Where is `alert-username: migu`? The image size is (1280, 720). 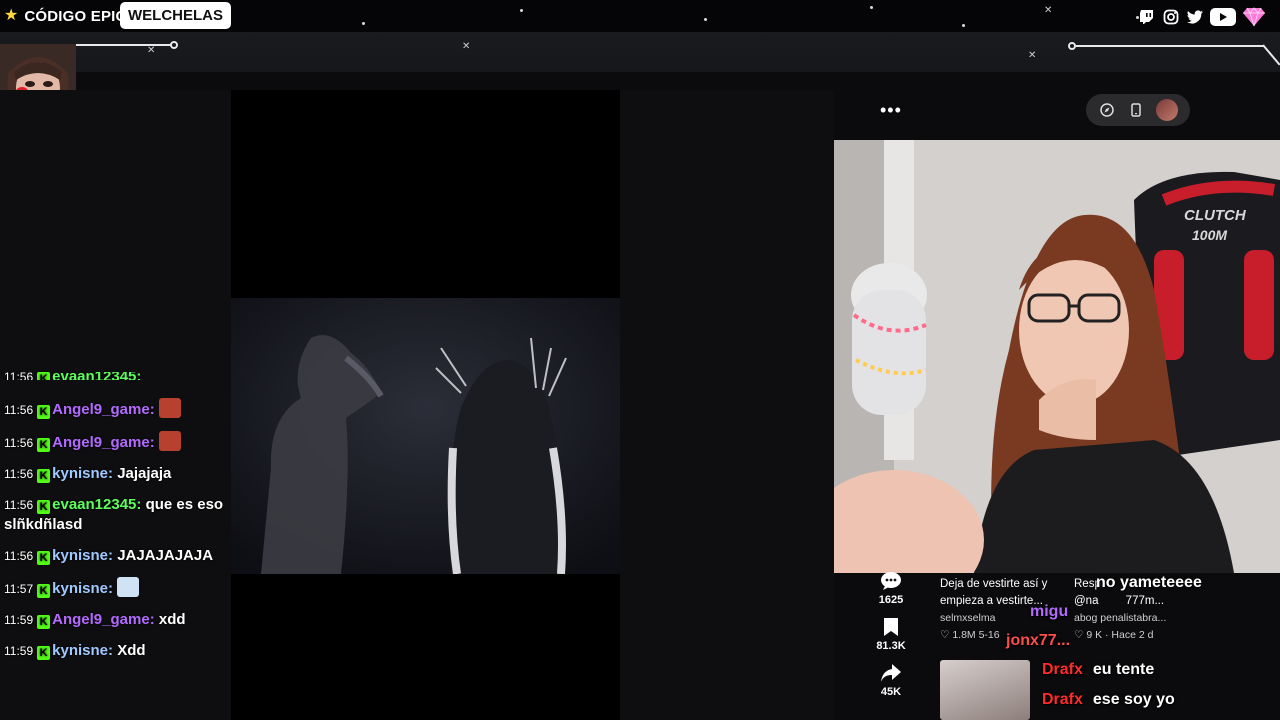
alert-username: migu is located at coordinates (1049, 611).